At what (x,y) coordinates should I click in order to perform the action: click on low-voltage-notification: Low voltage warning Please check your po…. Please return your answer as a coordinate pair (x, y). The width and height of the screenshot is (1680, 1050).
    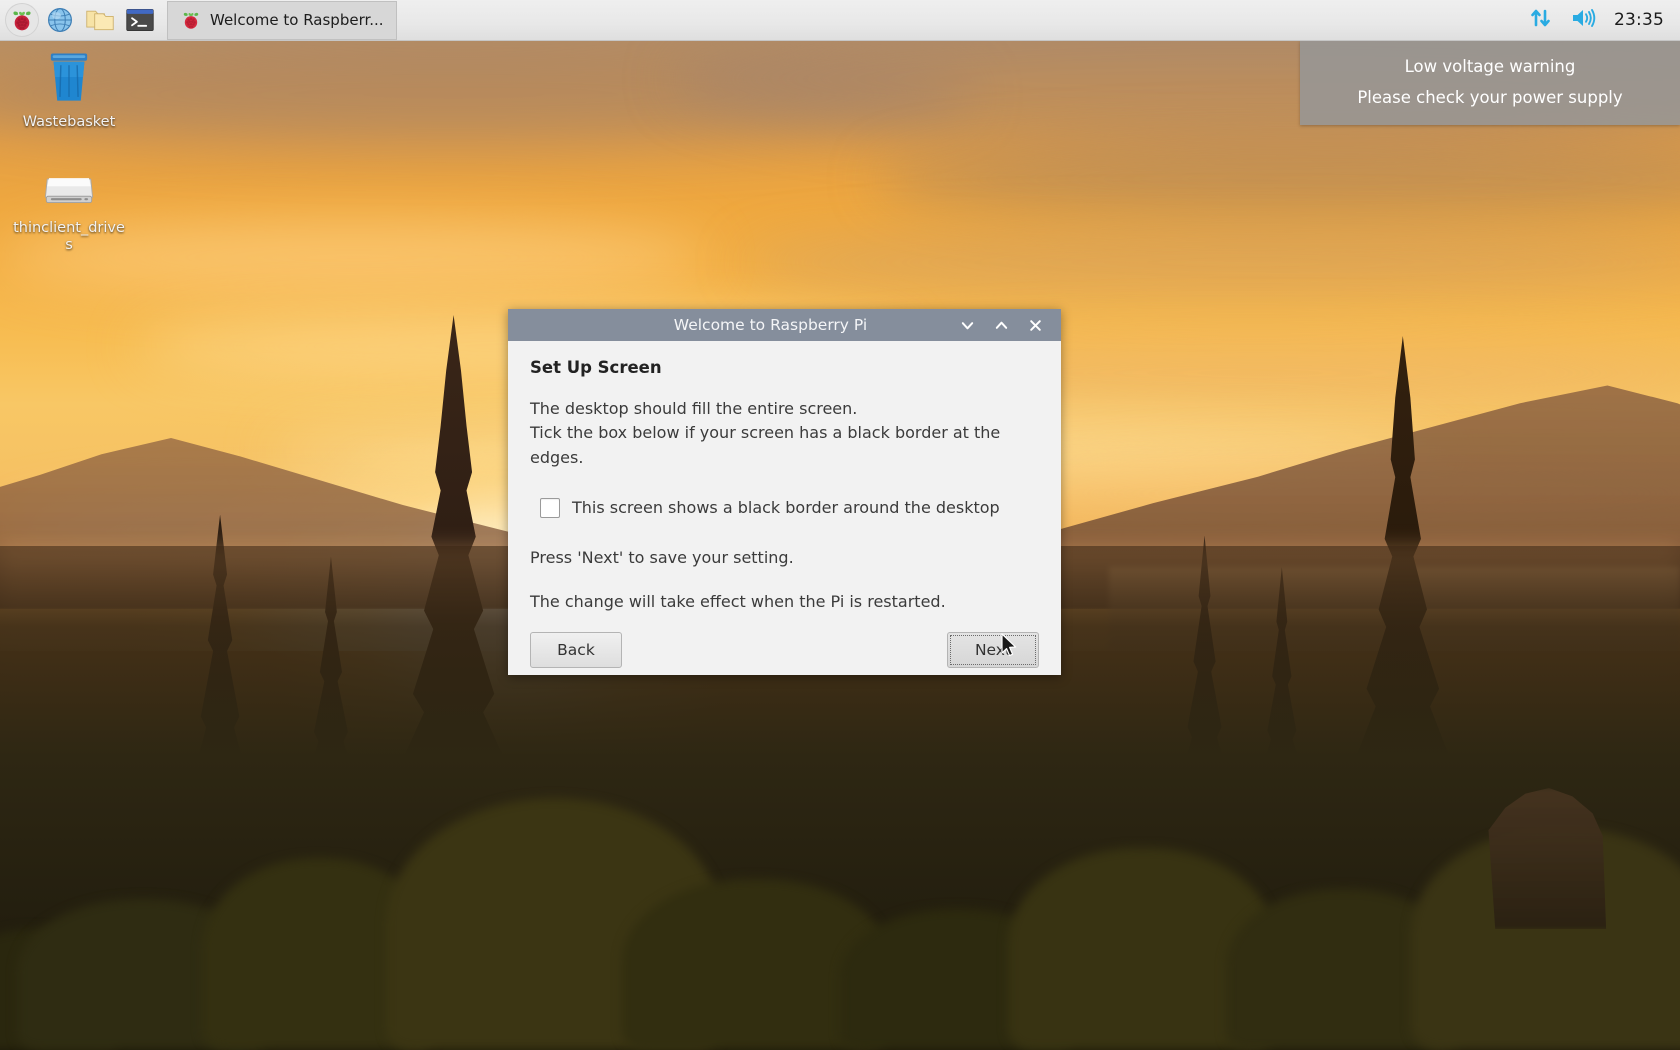
    Looking at the image, I should click on (1490, 83).